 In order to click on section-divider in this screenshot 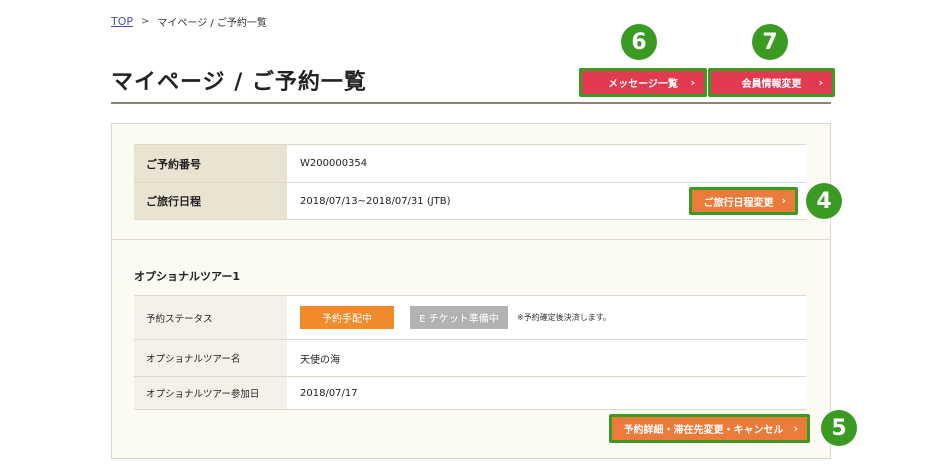, I will do `click(471, 239)`.